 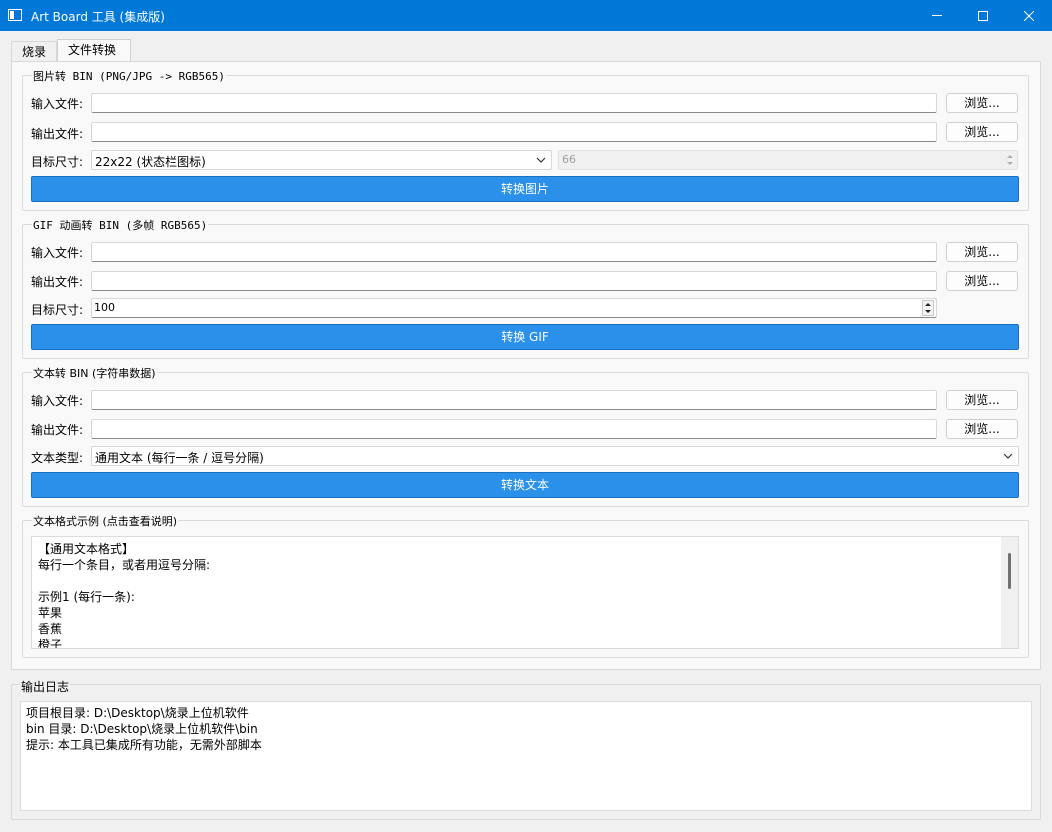 What do you see at coordinates (129, 76) in the screenshot?
I see `image-group-title: 图片转 BIN (PNG/JPG -> RGB565)` at bounding box center [129, 76].